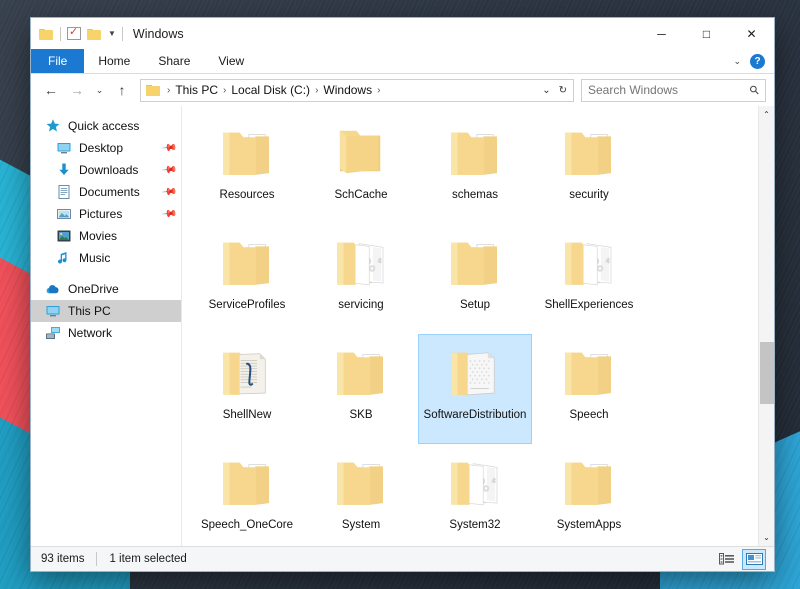 Image resolution: width=800 pixels, height=589 pixels. I want to click on download-arrow-icon, so click(64, 169).